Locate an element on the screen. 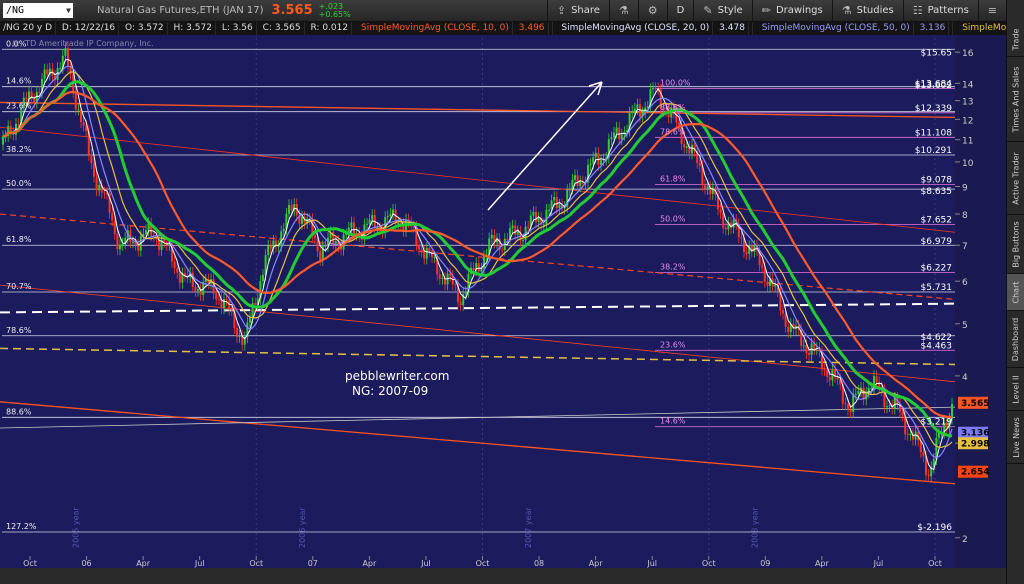 This screenshot has width=1024, height=584. tab-times-and-sales: Times And Sales is located at coordinates (1015, 99).